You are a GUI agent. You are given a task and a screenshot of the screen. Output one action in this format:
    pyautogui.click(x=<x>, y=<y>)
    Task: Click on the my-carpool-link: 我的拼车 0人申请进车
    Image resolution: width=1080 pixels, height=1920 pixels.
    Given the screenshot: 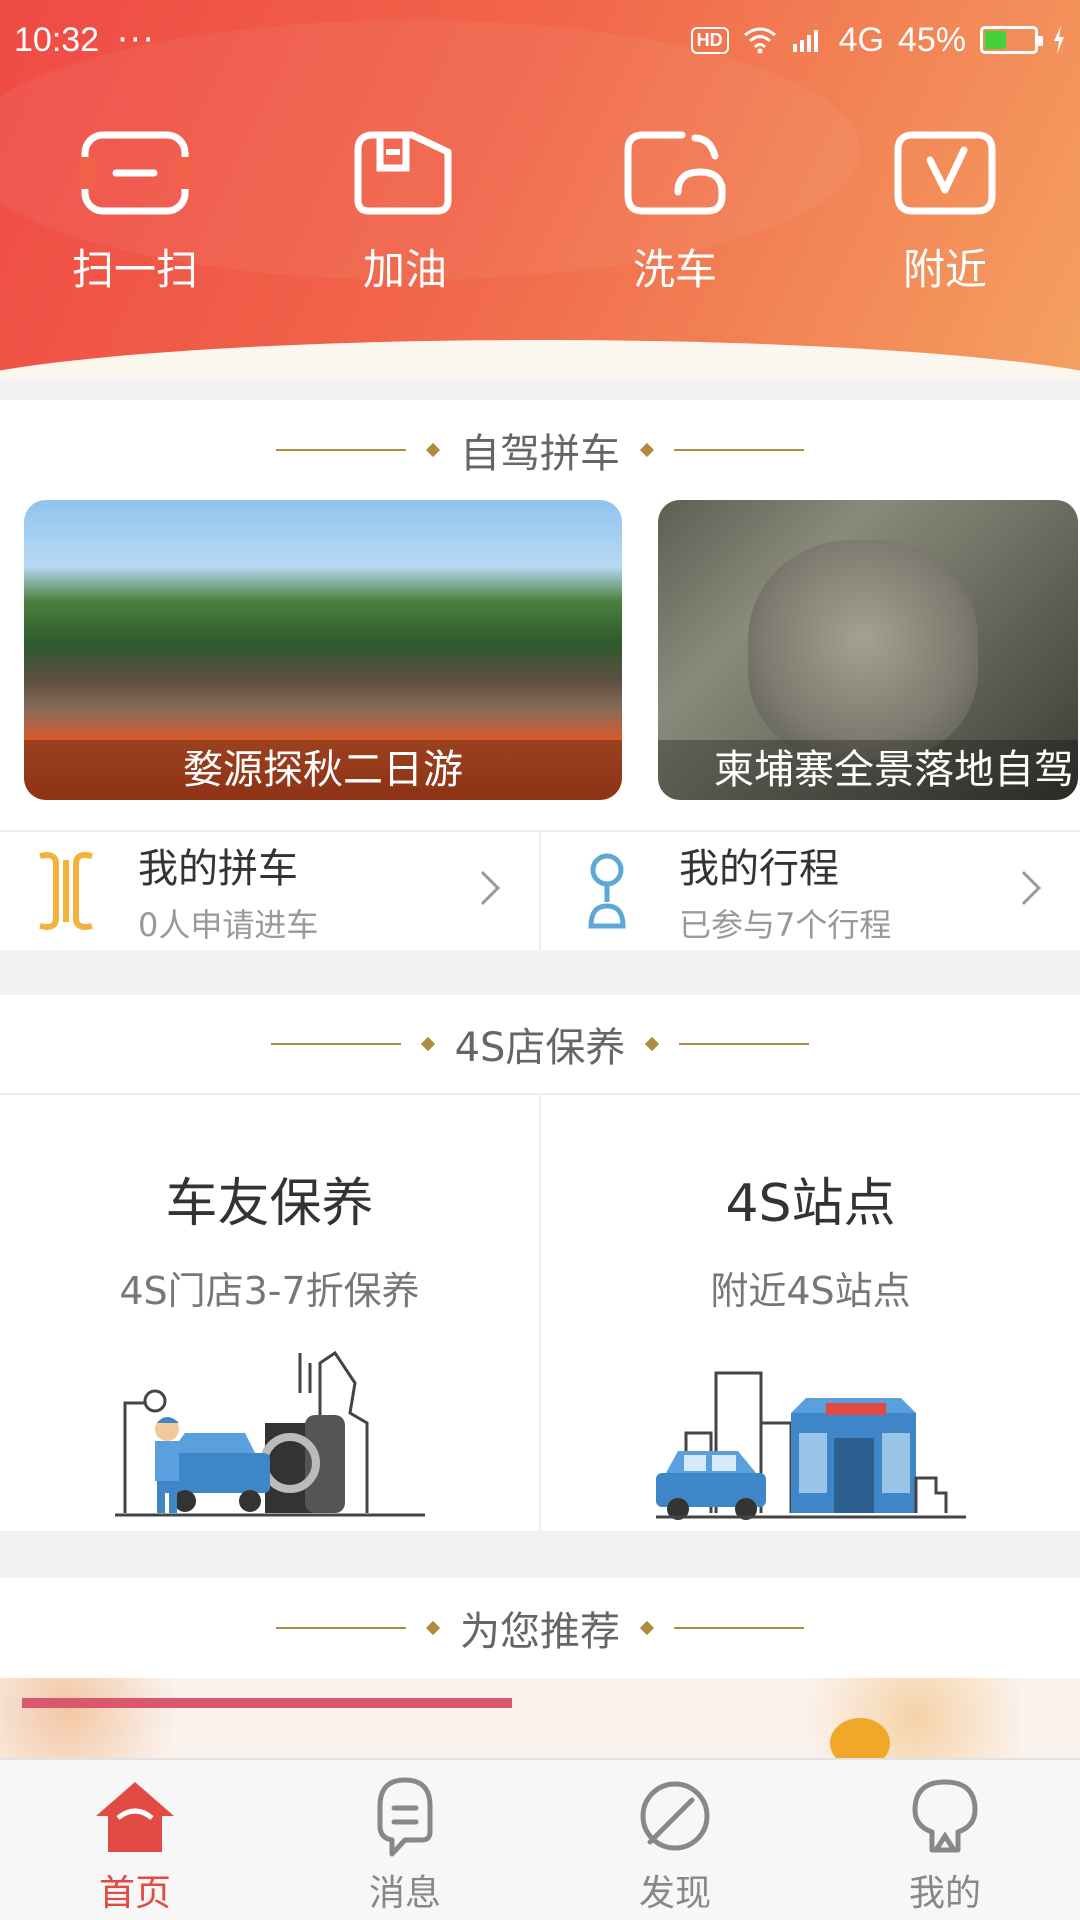 What is the action you would take?
    pyautogui.click(x=269, y=891)
    